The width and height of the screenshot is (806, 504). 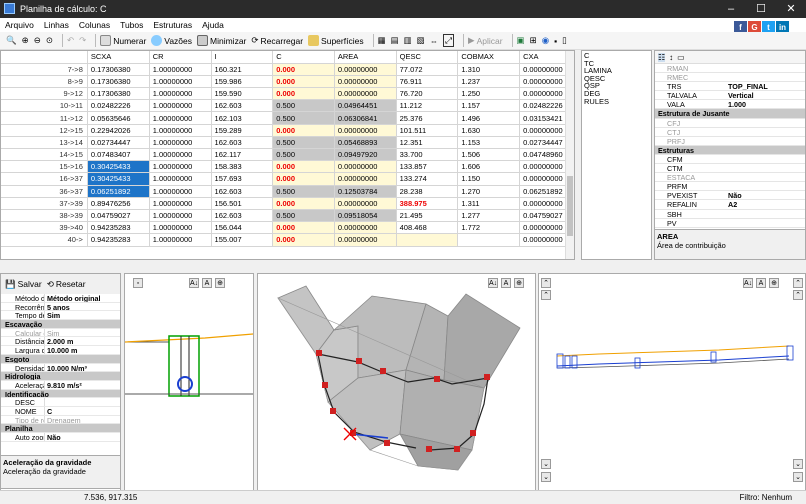 I want to click on settings-row: Auto zoomNão, so click(x=60, y=437).